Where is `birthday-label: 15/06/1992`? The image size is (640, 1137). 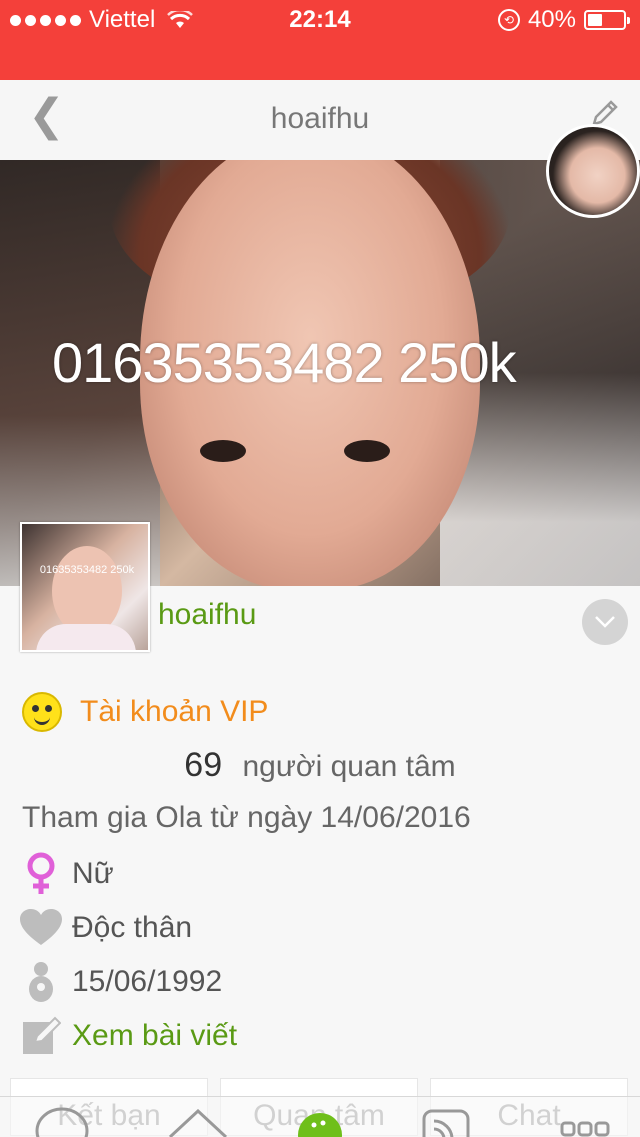 birthday-label: 15/06/1992 is located at coordinates (147, 981).